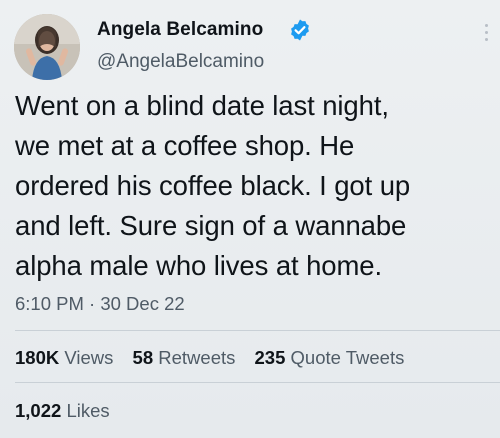 This screenshot has width=500, height=438. I want to click on verified-badge-icon, so click(300, 30).